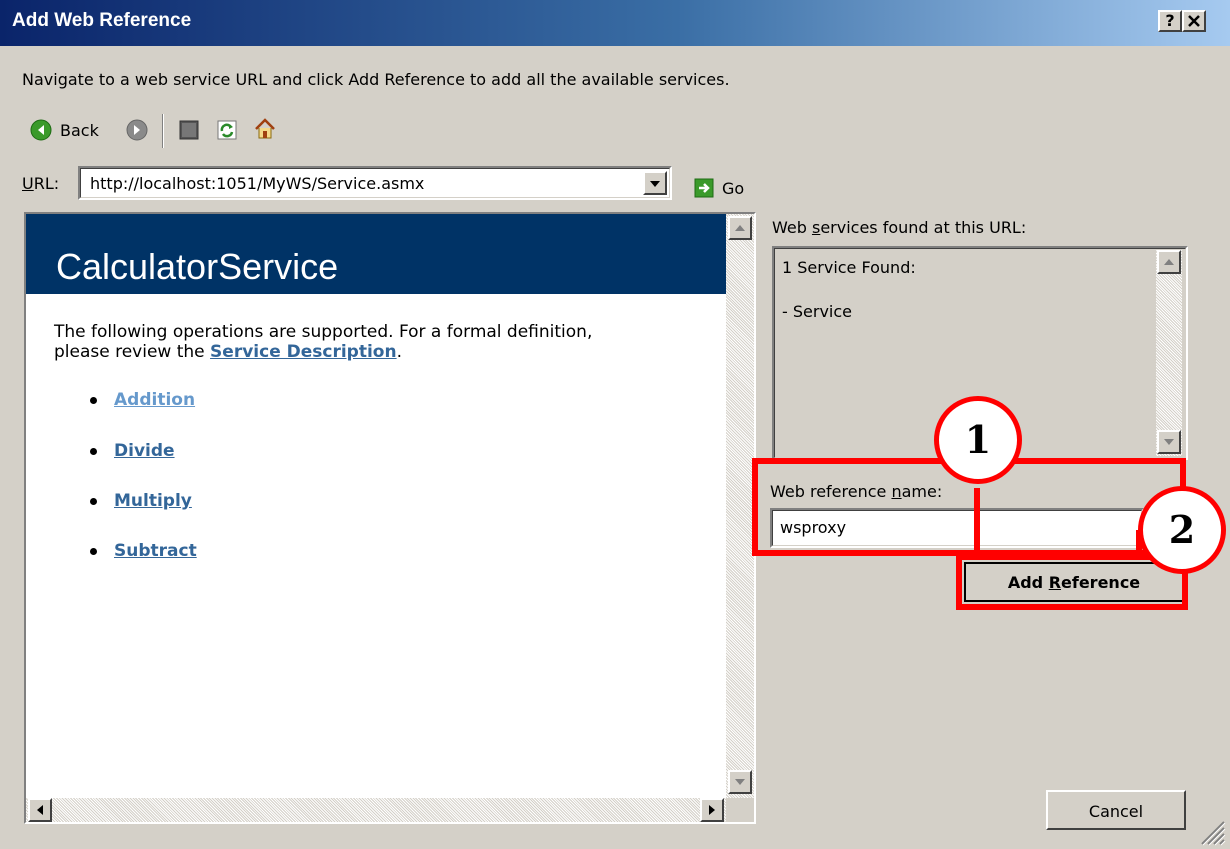  Describe the element at coordinates (265, 129) in the screenshot. I see `home-icon` at that location.